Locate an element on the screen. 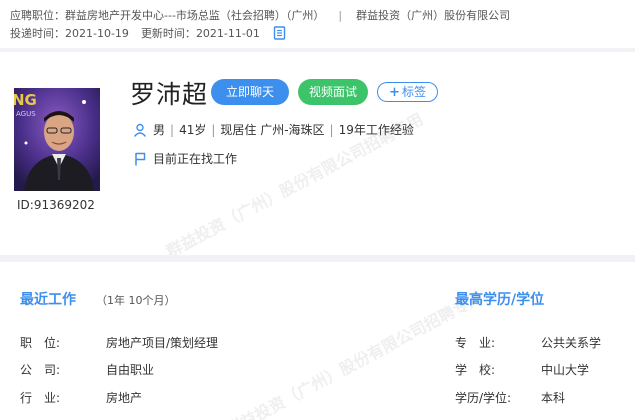  age: 41岁 is located at coordinates (193, 130).